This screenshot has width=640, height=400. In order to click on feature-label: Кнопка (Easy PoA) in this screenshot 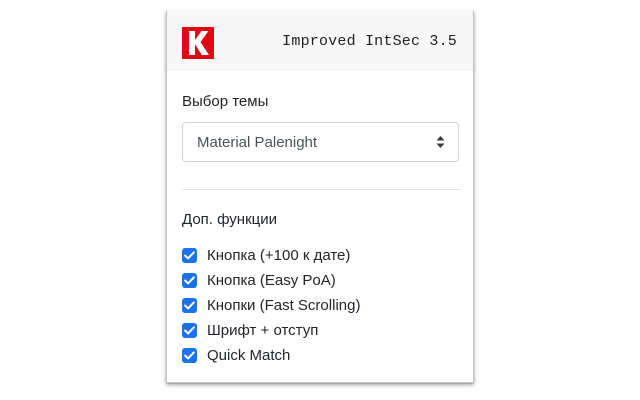, I will do `click(271, 280)`.